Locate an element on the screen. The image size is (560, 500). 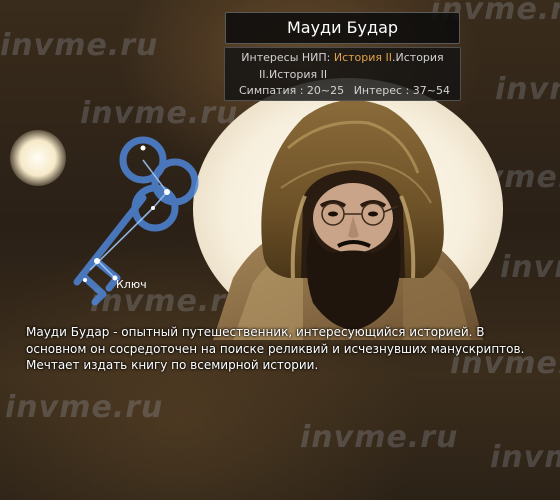
interest-value: Интерес : 37~54 is located at coordinates (401, 90).